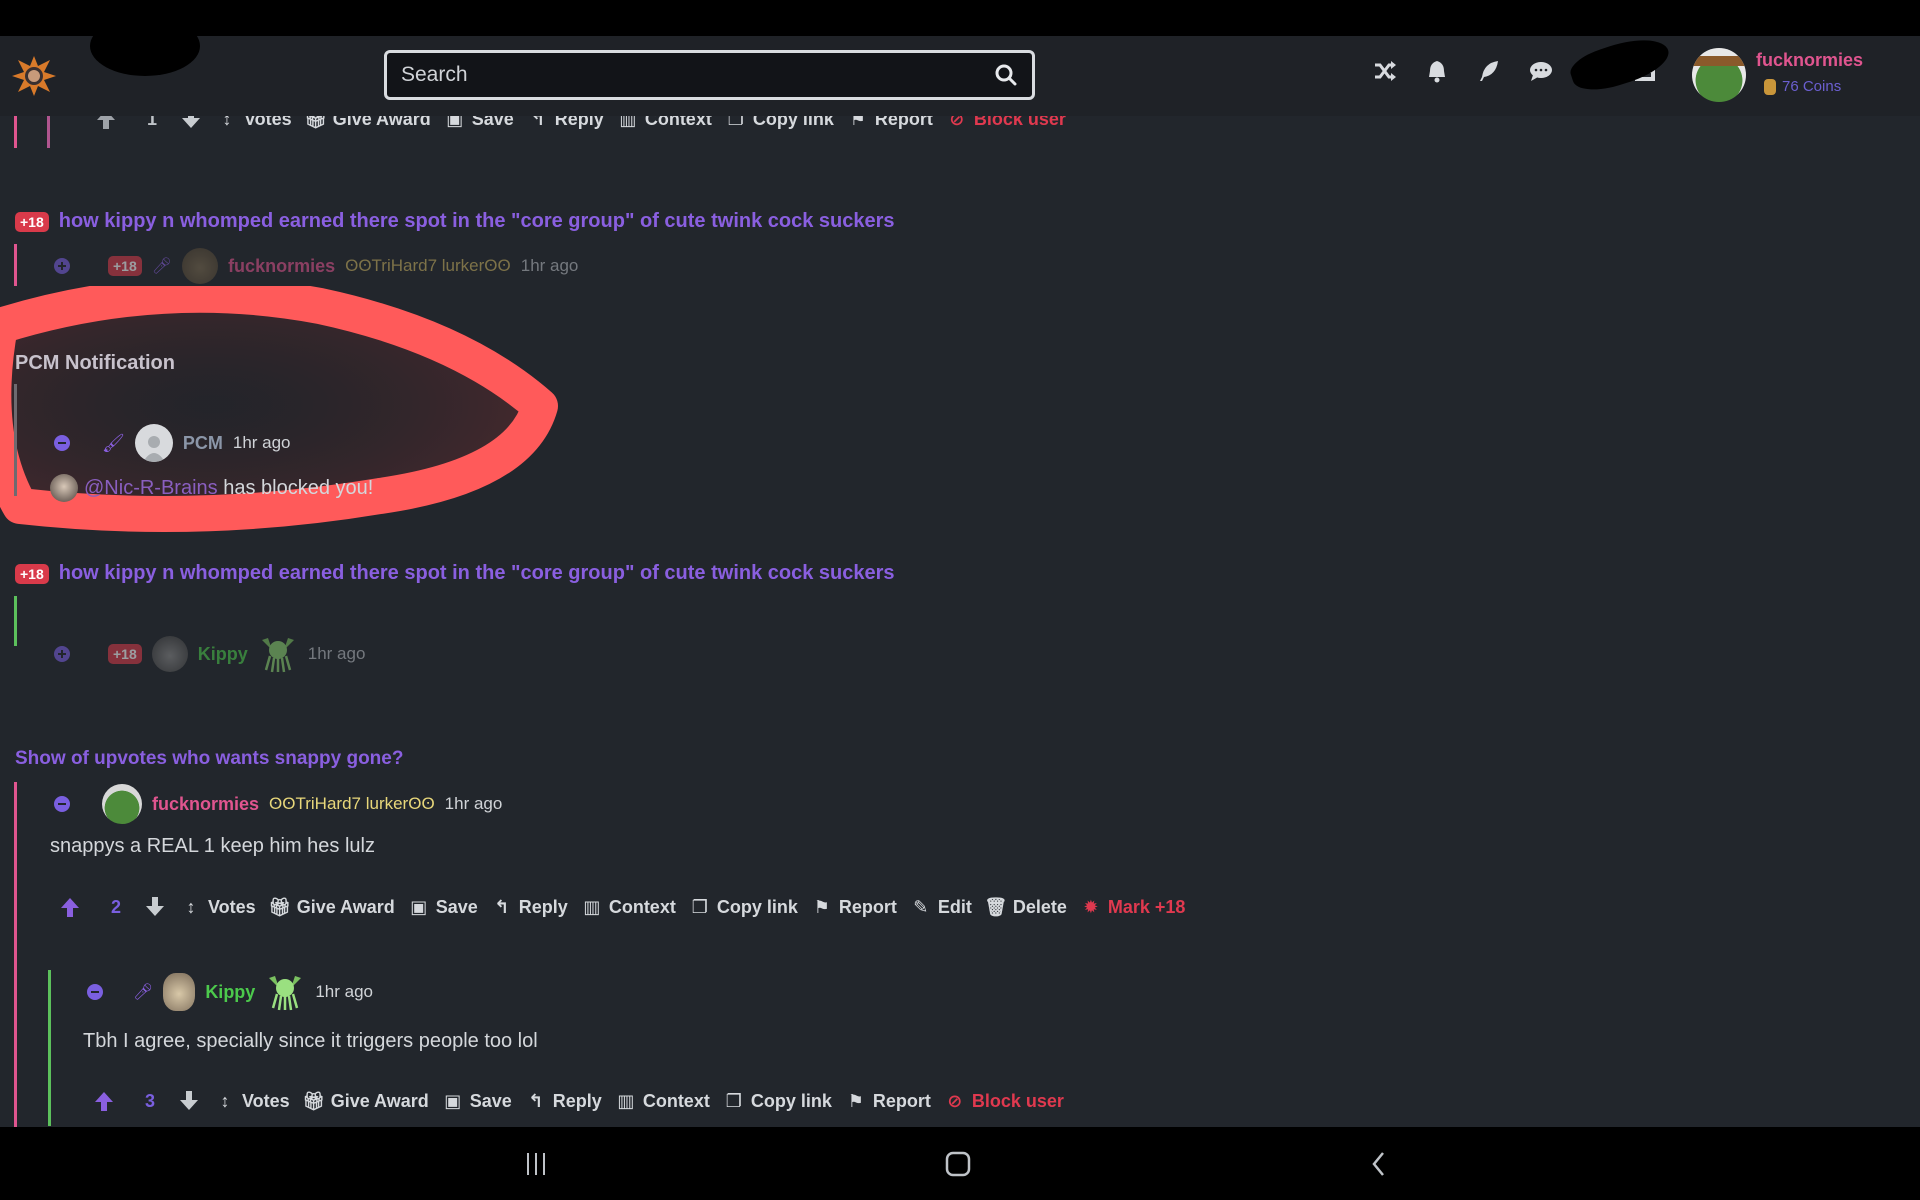 Image resolution: width=1920 pixels, height=1200 pixels. What do you see at coordinates (113, 442) in the screenshot?
I see `brush-icon: 🖌︎` at bounding box center [113, 442].